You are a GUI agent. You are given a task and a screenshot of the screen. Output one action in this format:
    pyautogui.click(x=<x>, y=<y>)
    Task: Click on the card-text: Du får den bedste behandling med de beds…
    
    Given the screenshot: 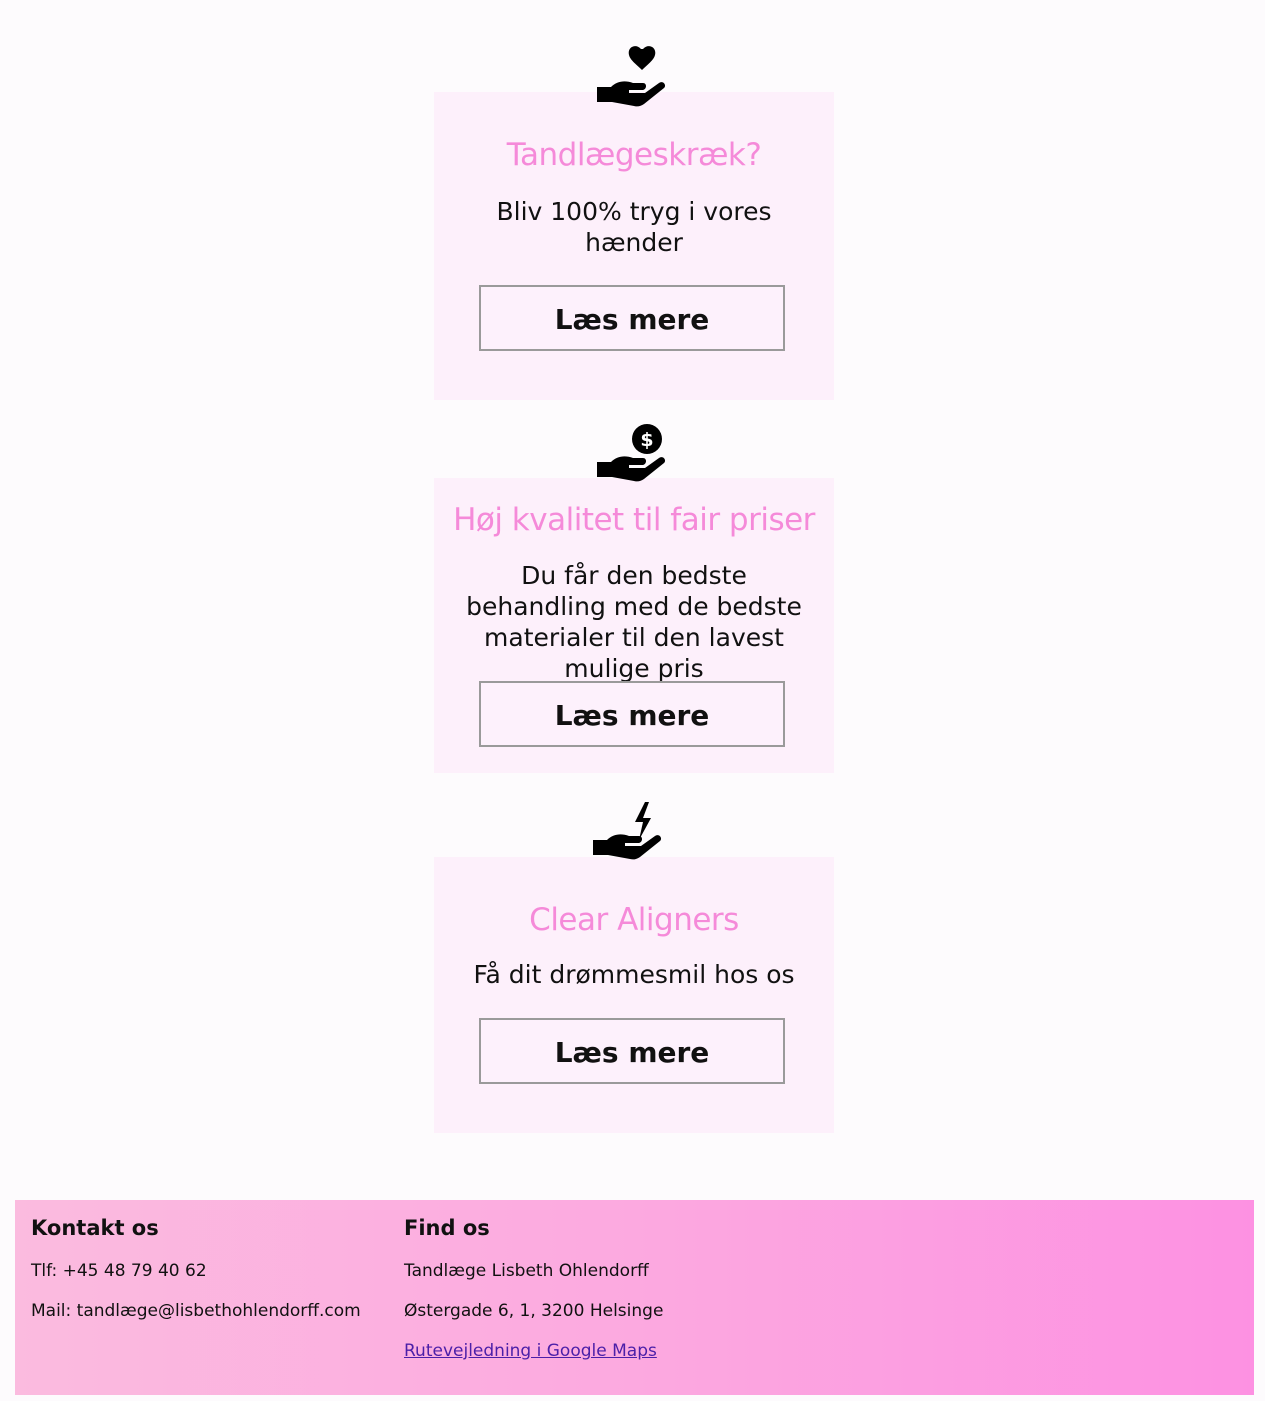 What is the action you would take?
    pyautogui.click(x=634, y=622)
    